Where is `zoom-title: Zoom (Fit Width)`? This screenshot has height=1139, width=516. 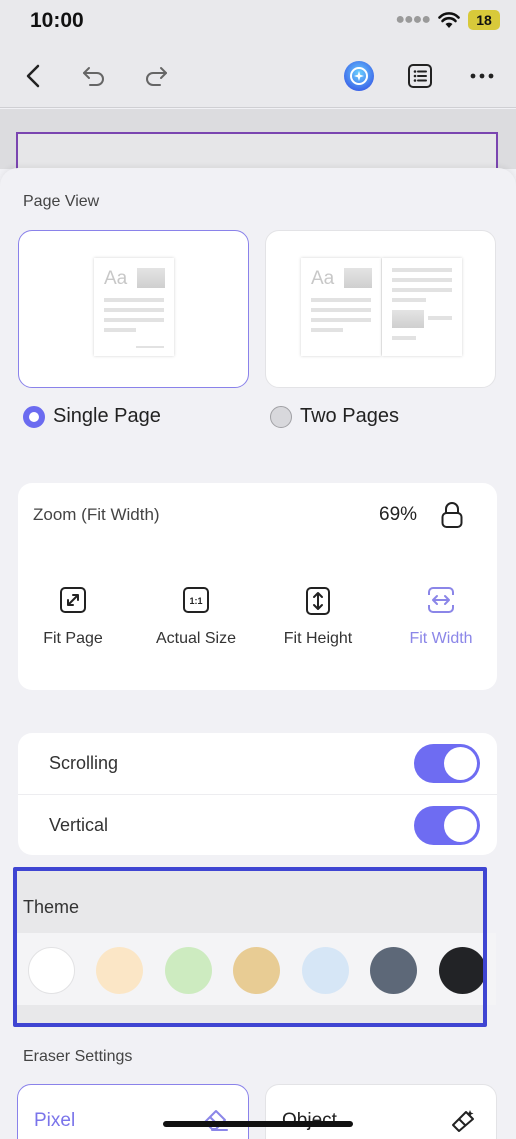 zoom-title: Zoom (Fit Width) is located at coordinates (96, 514).